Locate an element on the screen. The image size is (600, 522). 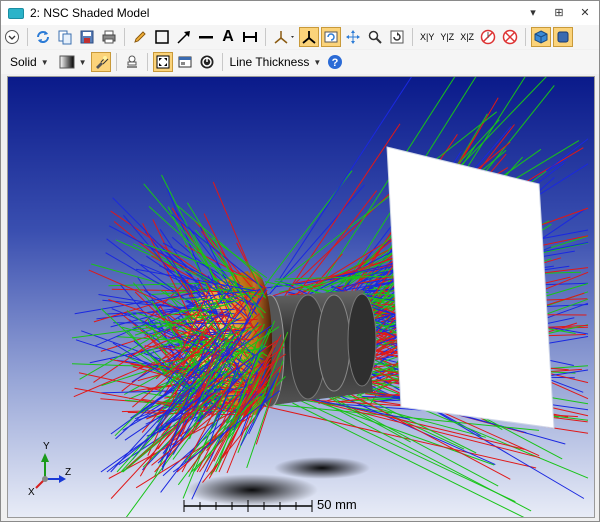
axis-triad: Y Z X is located at coordinates (49, 469).